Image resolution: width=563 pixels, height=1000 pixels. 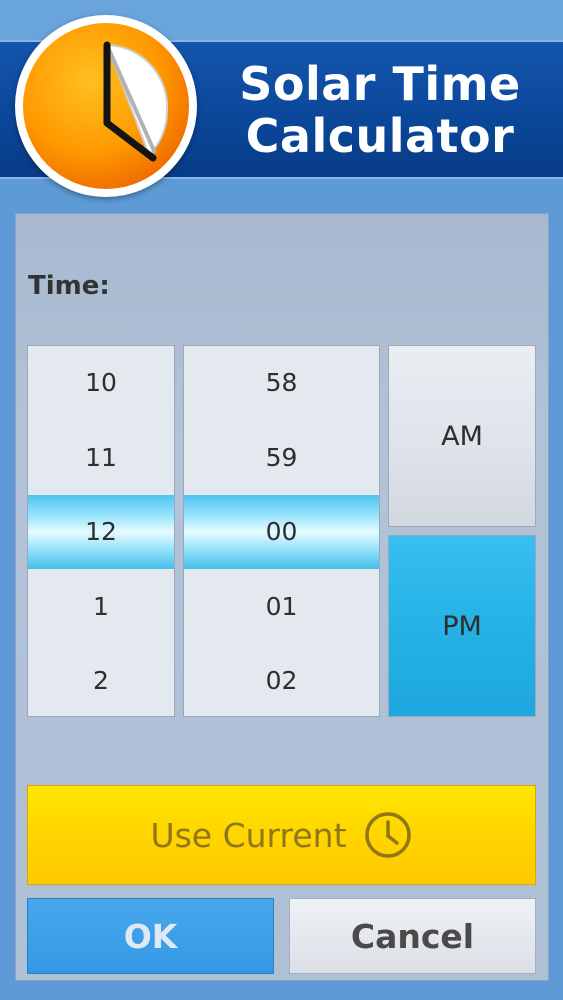 I want to click on minute-option: 02, so click(x=281, y=680).